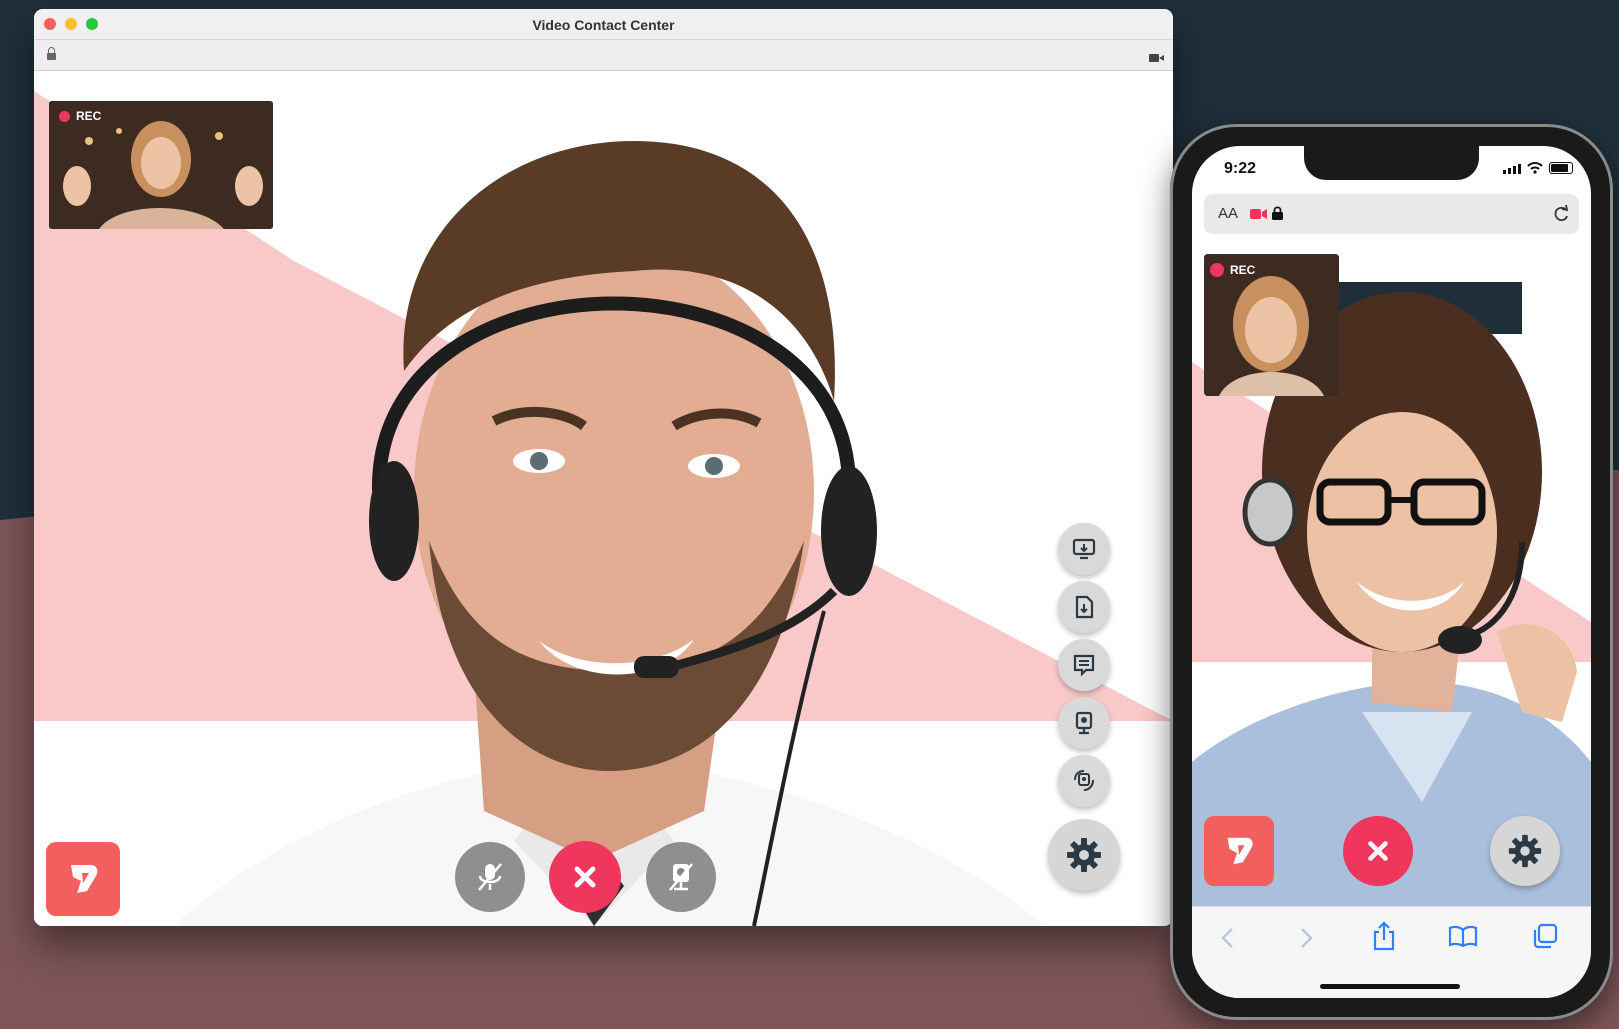 The image size is (1619, 1029). What do you see at coordinates (1307, 938) in the screenshot?
I see `forward-icon` at bounding box center [1307, 938].